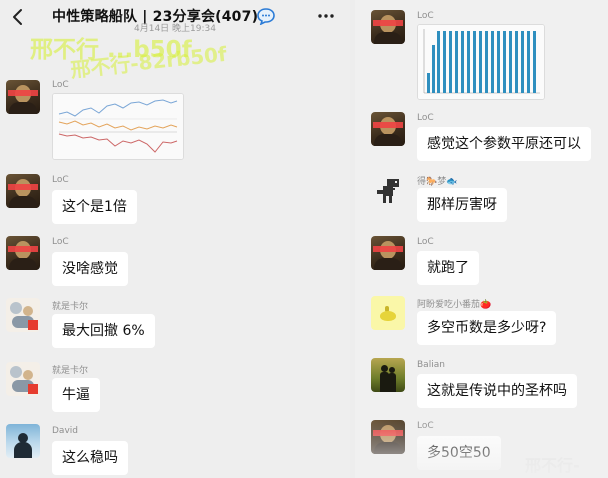  What do you see at coordinates (431, 365) in the screenshot?
I see `sender-name: Balian` at bounding box center [431, 365].